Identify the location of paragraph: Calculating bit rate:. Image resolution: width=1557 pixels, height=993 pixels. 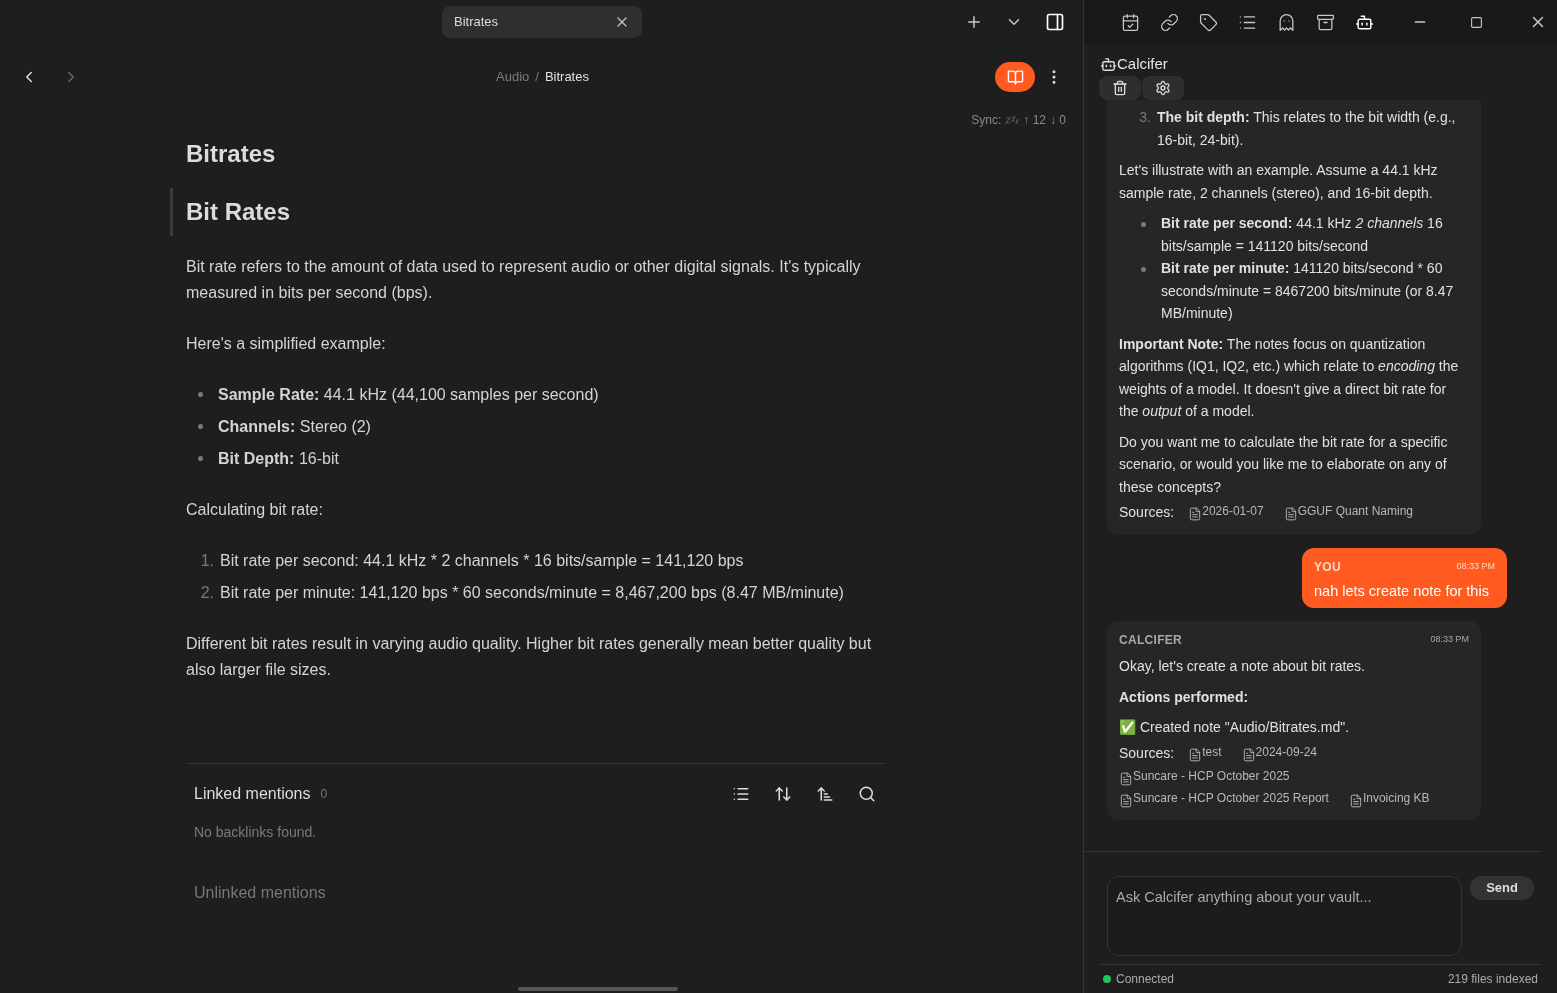
(255, 510).